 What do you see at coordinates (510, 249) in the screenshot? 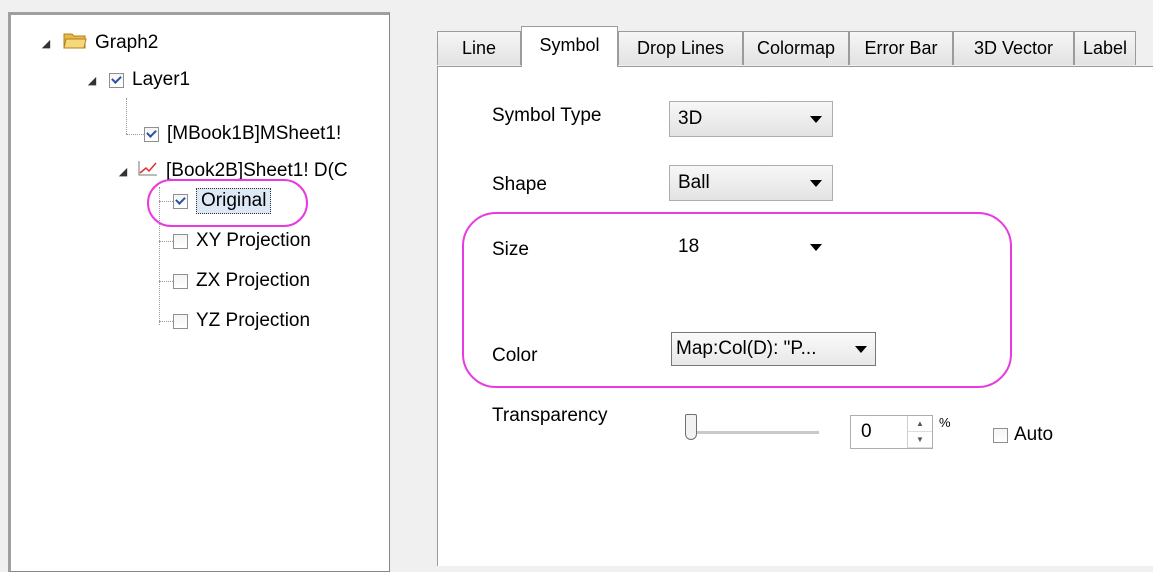
I see `size-label: Size` at bounding box center [510, 249].